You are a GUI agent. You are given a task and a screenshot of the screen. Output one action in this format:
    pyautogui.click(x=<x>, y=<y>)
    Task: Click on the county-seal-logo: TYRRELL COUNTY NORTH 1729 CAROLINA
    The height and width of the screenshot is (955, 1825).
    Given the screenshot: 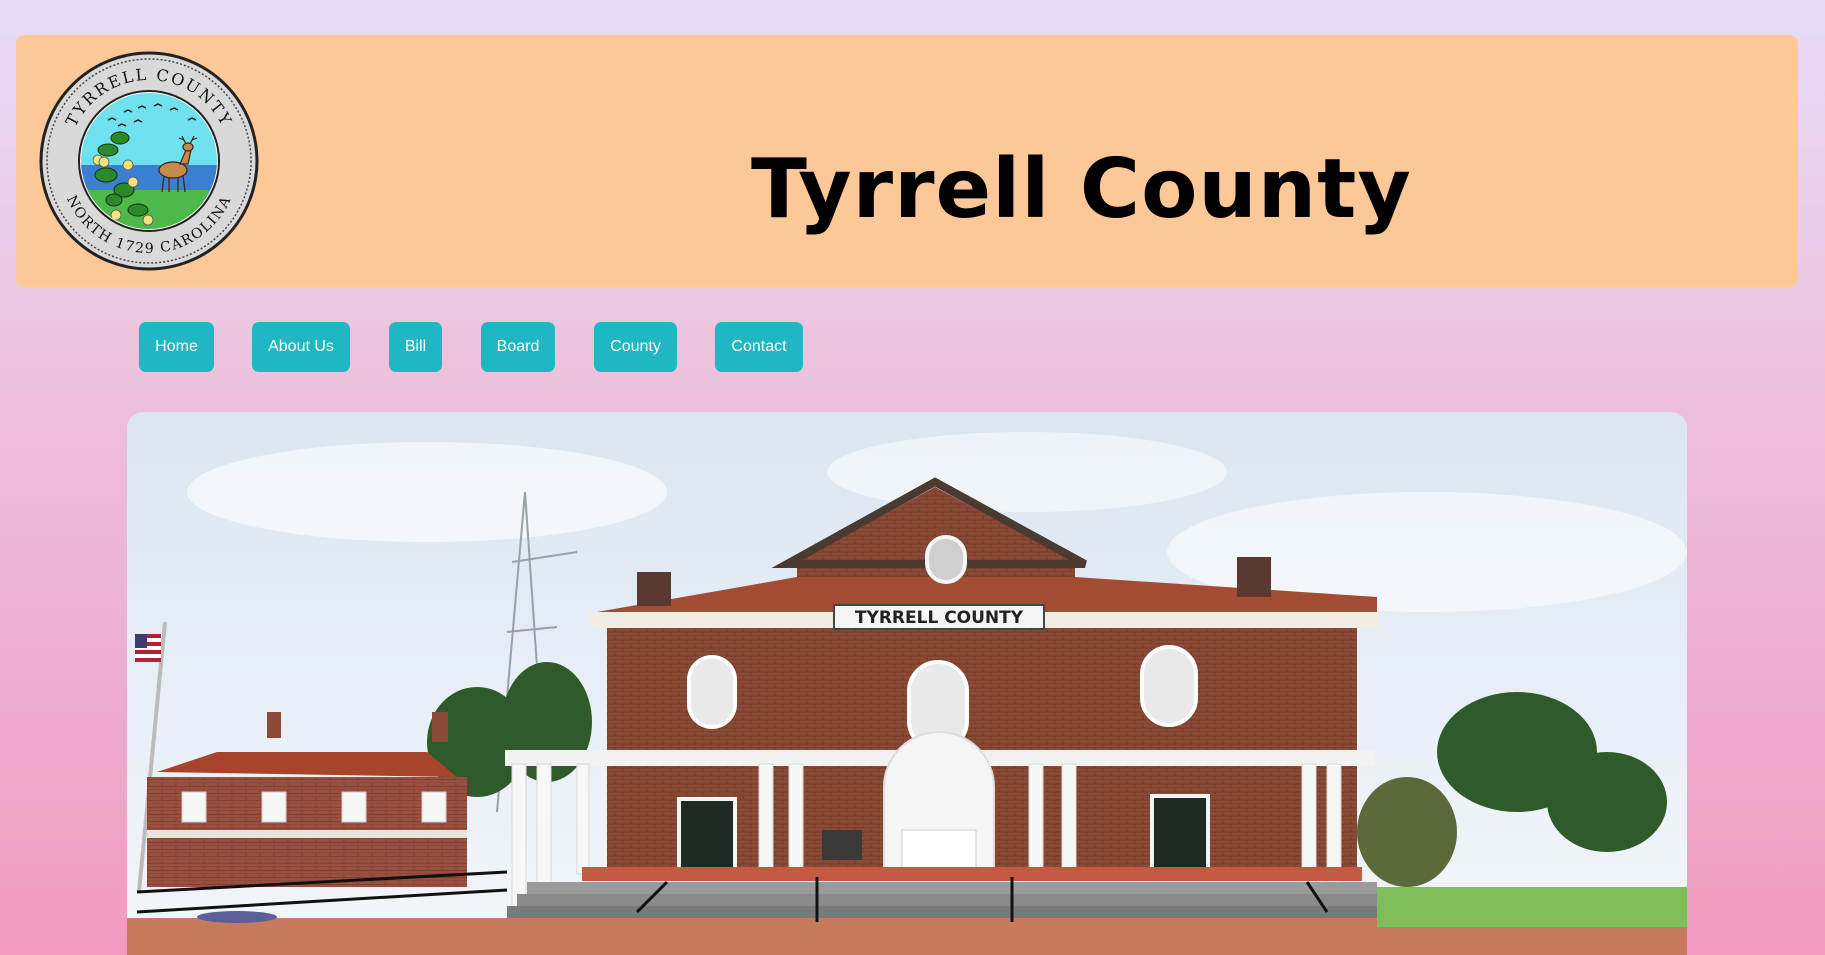 What is the action you would take?
    pyautogui.click(x=149, y=161)
    